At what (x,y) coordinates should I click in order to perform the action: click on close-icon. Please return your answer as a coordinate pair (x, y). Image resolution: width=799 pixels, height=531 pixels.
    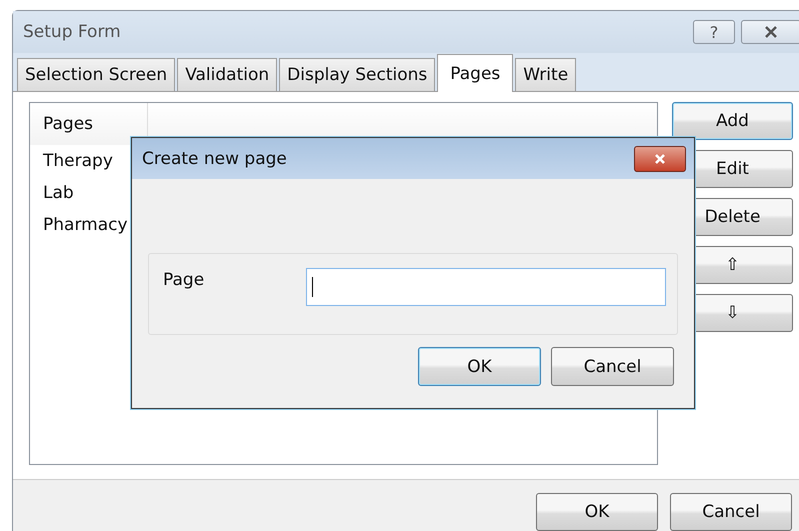
    Looking at the image, I should click on (771, 32).